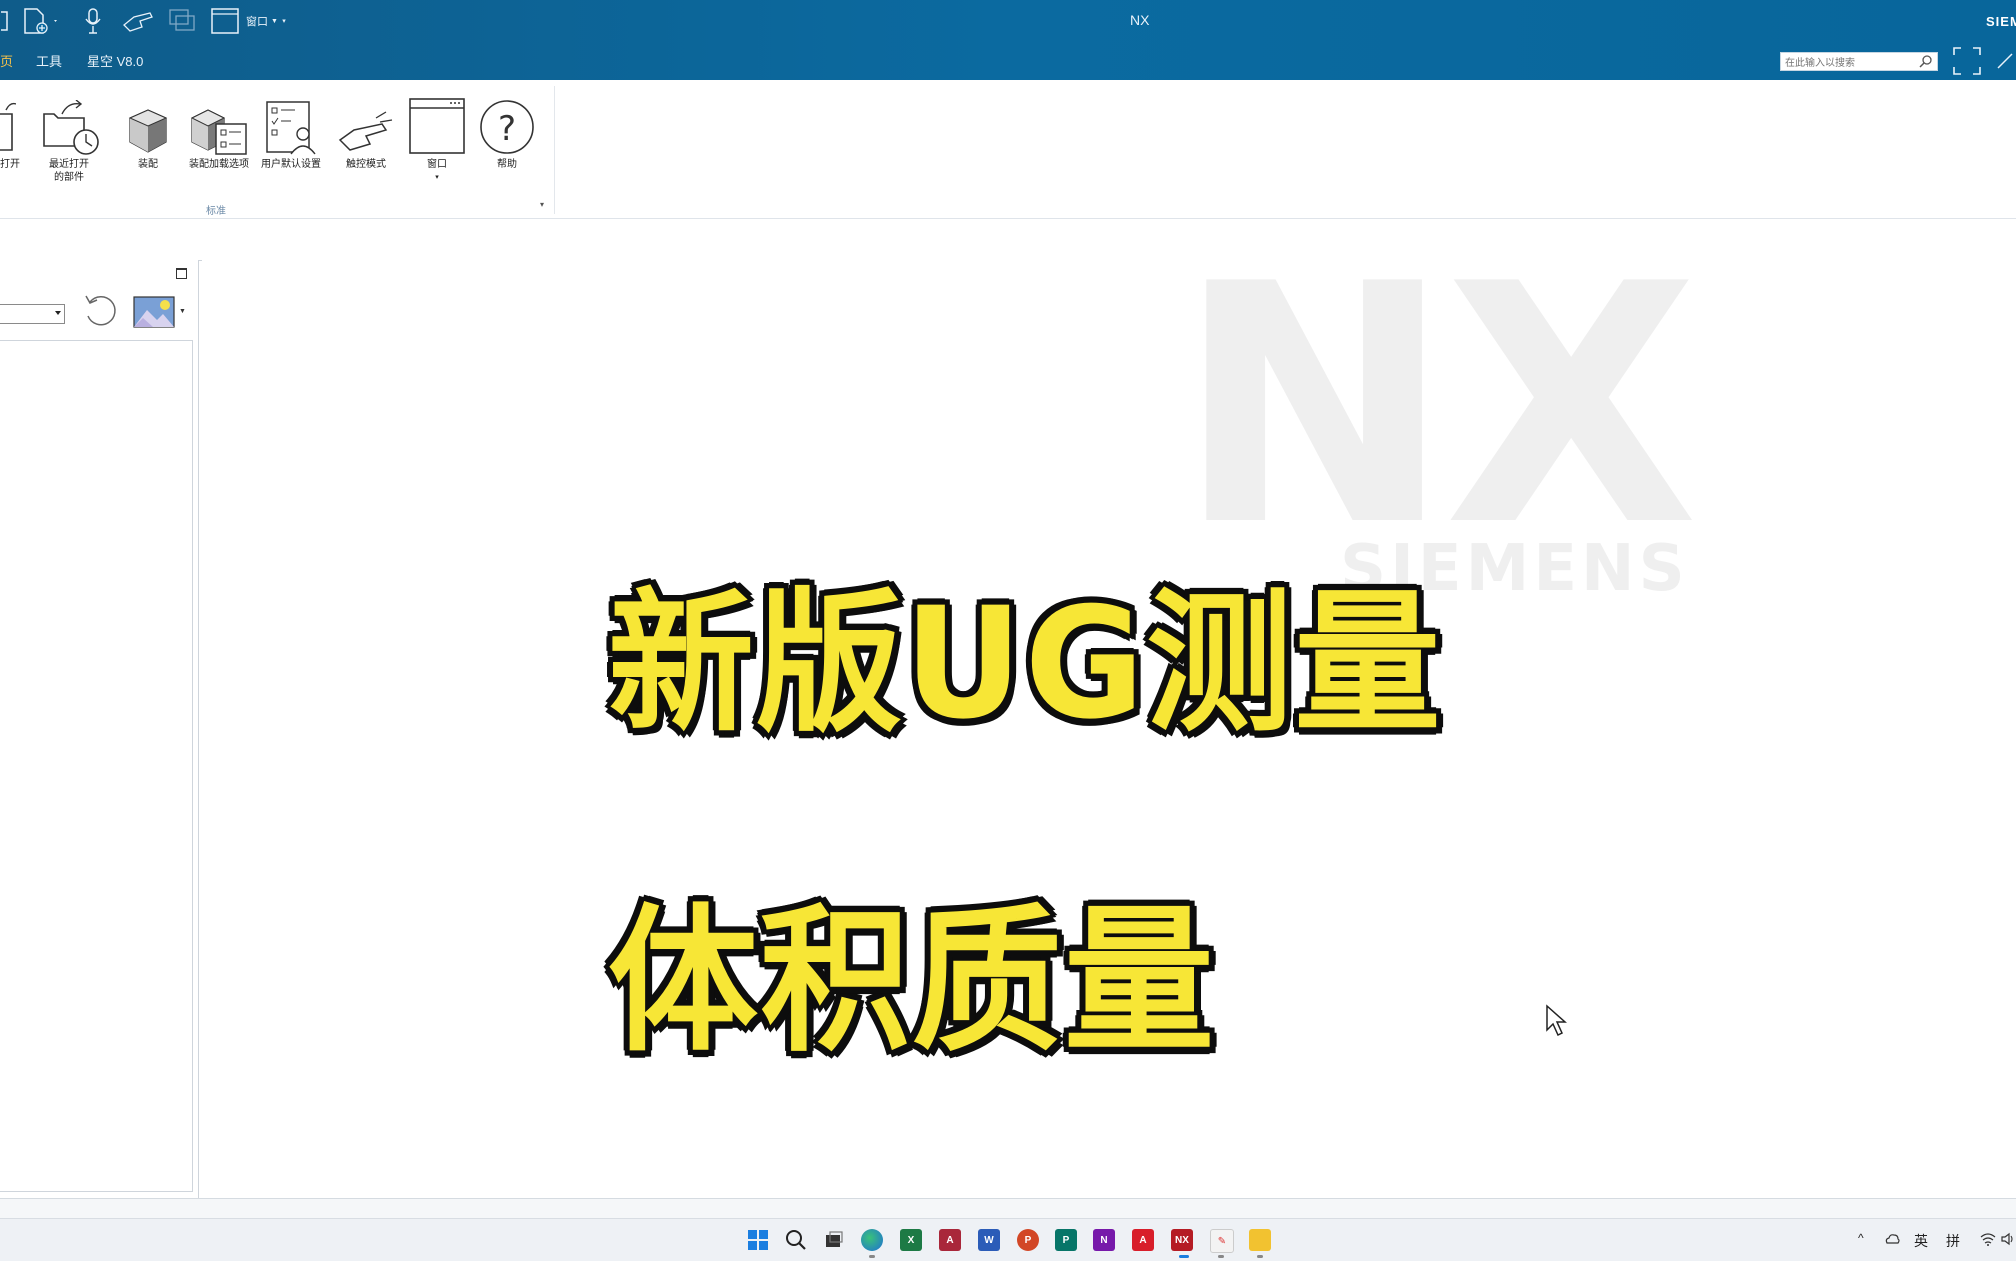  Describe the element at coordinates (154, 312) in the screenshot. I see `image-icon` at that location.